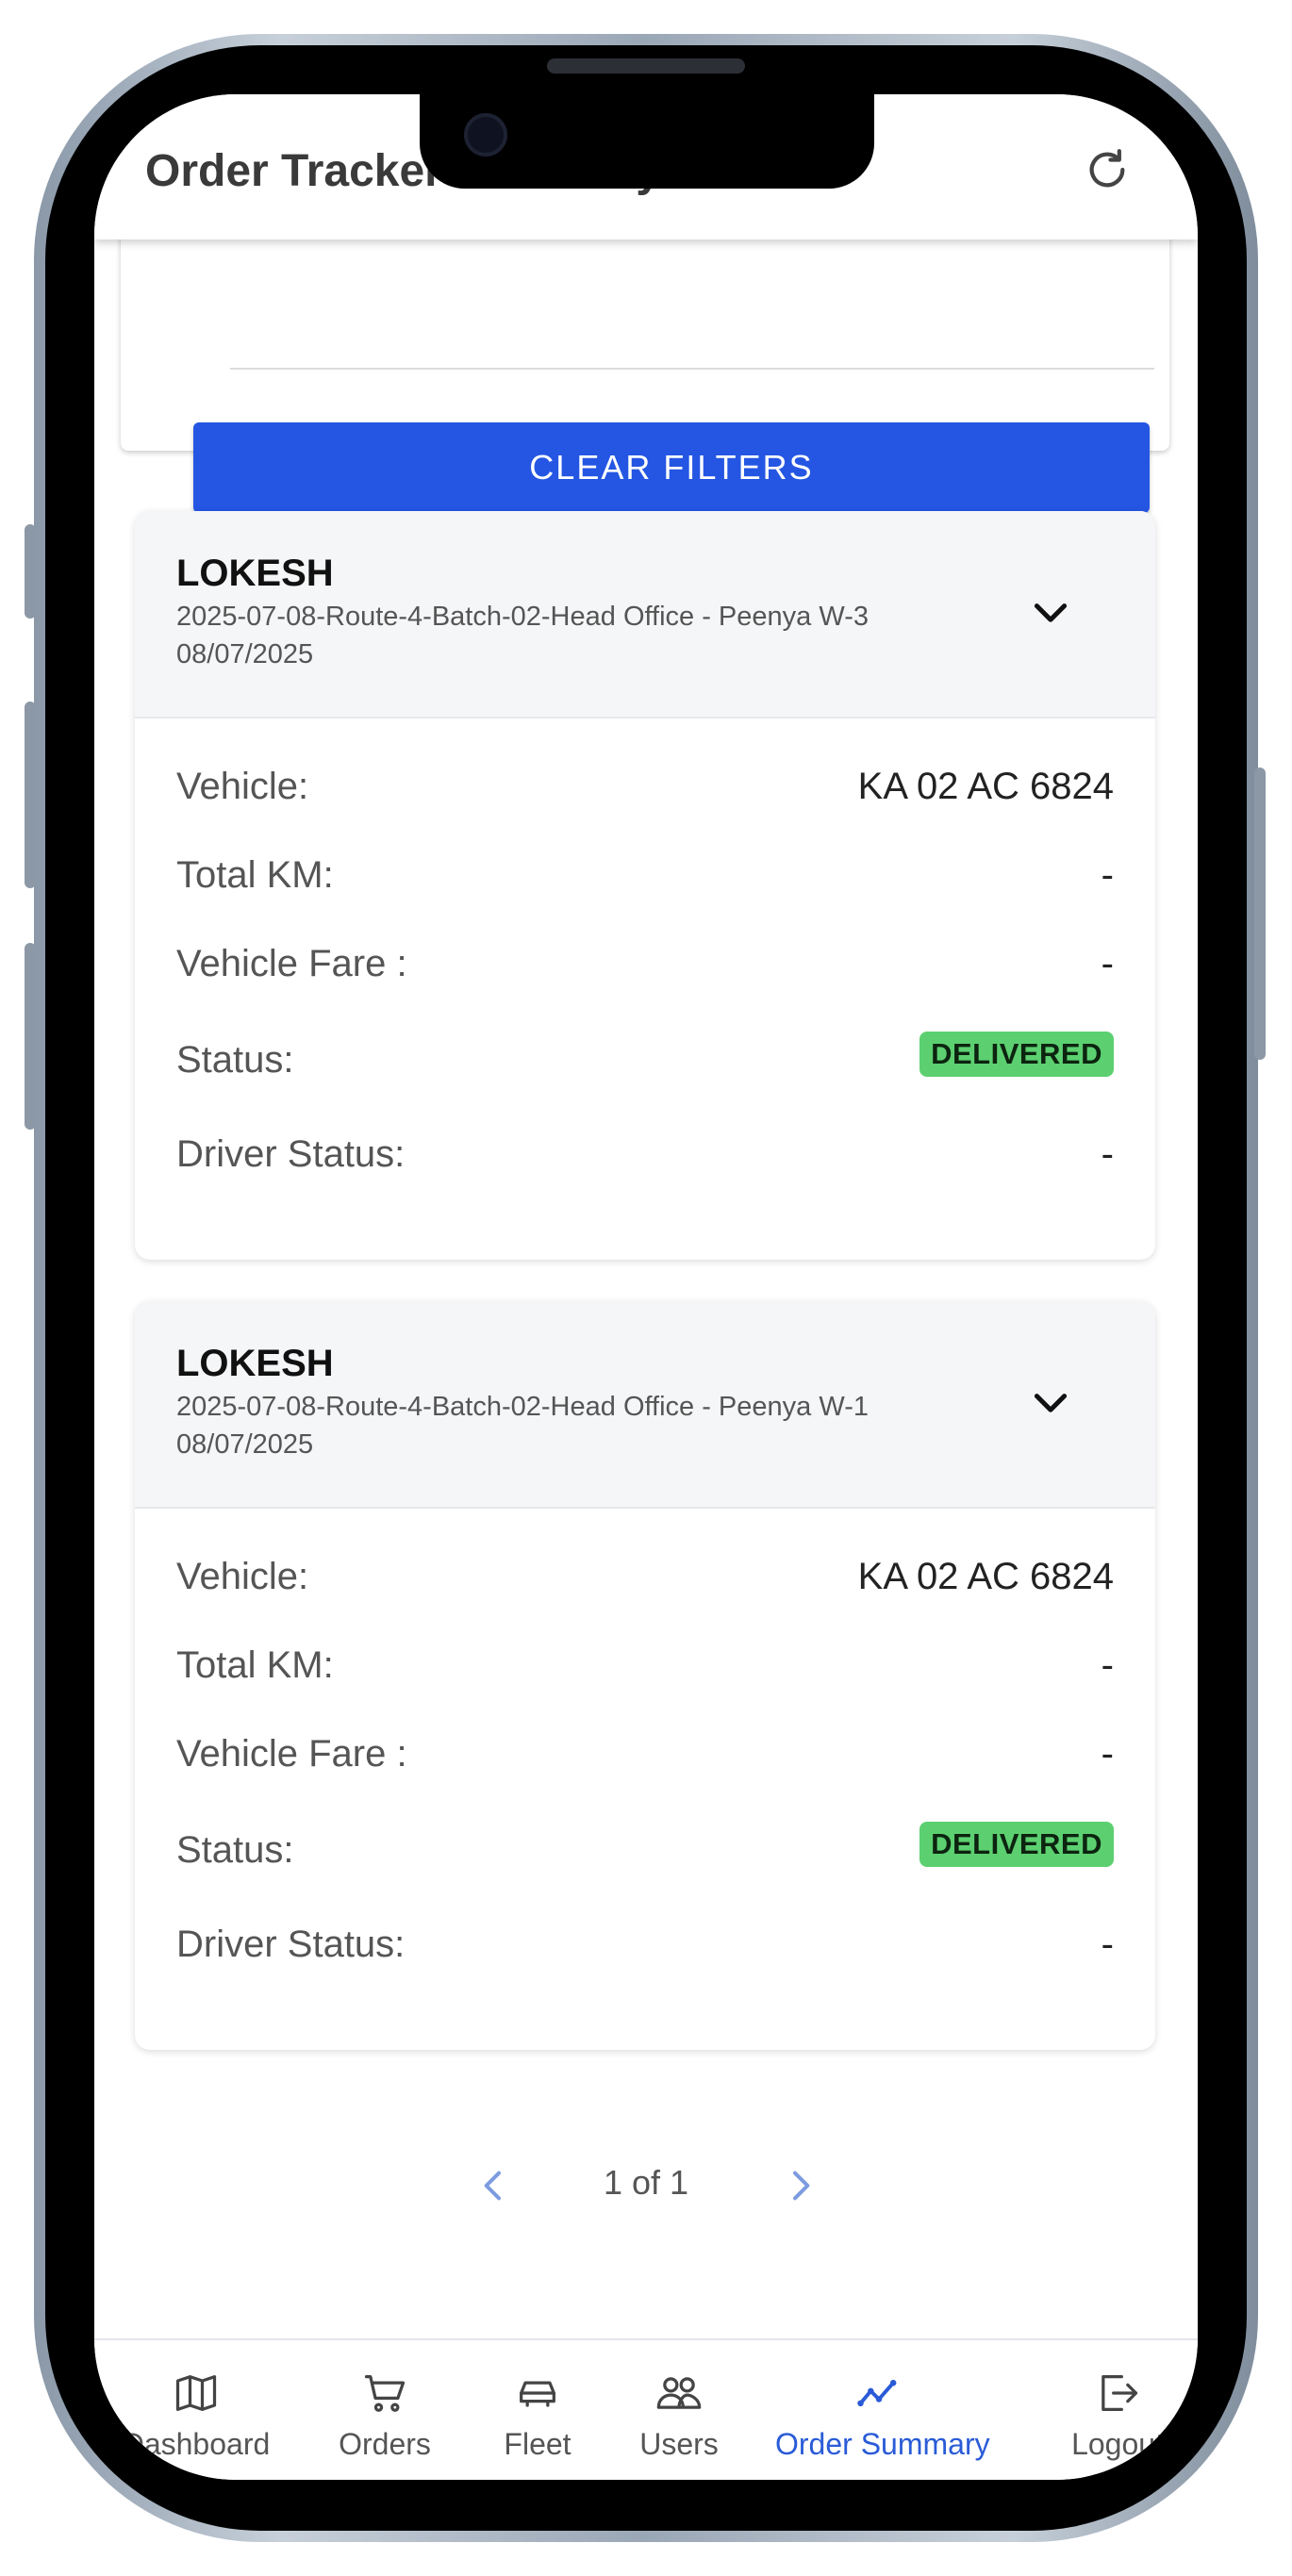  Describe the element at coordinates (1107, 169) in the screenshot. I see `refresh-icon` at that location.